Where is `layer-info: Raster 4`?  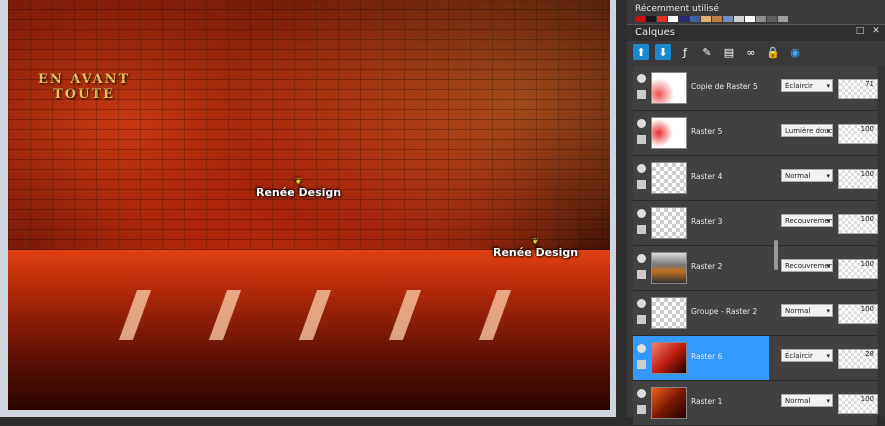
layer-info: Raster 4 is located at coordinates (701, 178).